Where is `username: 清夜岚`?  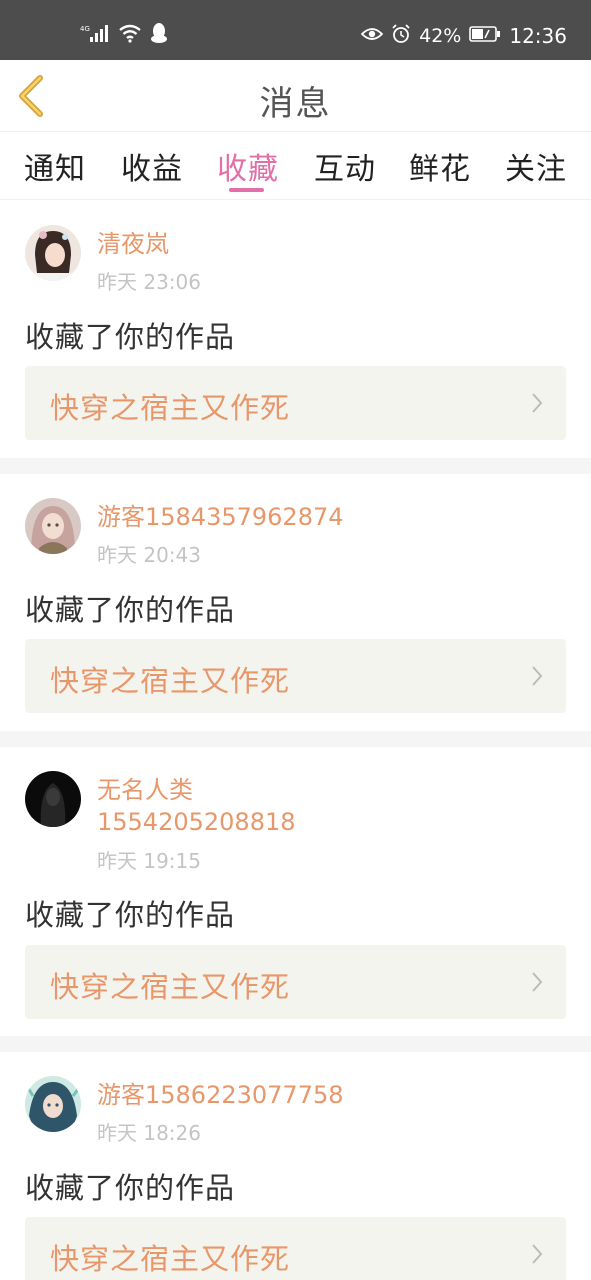
username: 清夜岚 is located at coordinates (247, 244).